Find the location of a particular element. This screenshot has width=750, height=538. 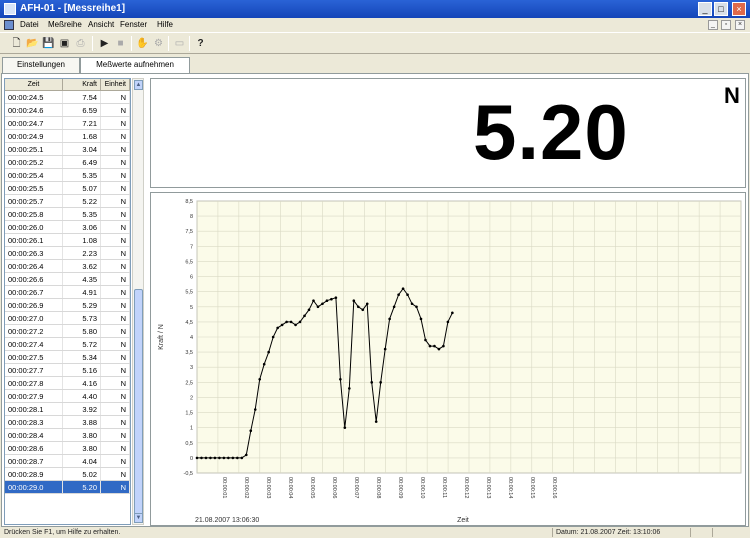

table-row: 00:00:27.2 5.80 N is located at coordinates (67, 331).